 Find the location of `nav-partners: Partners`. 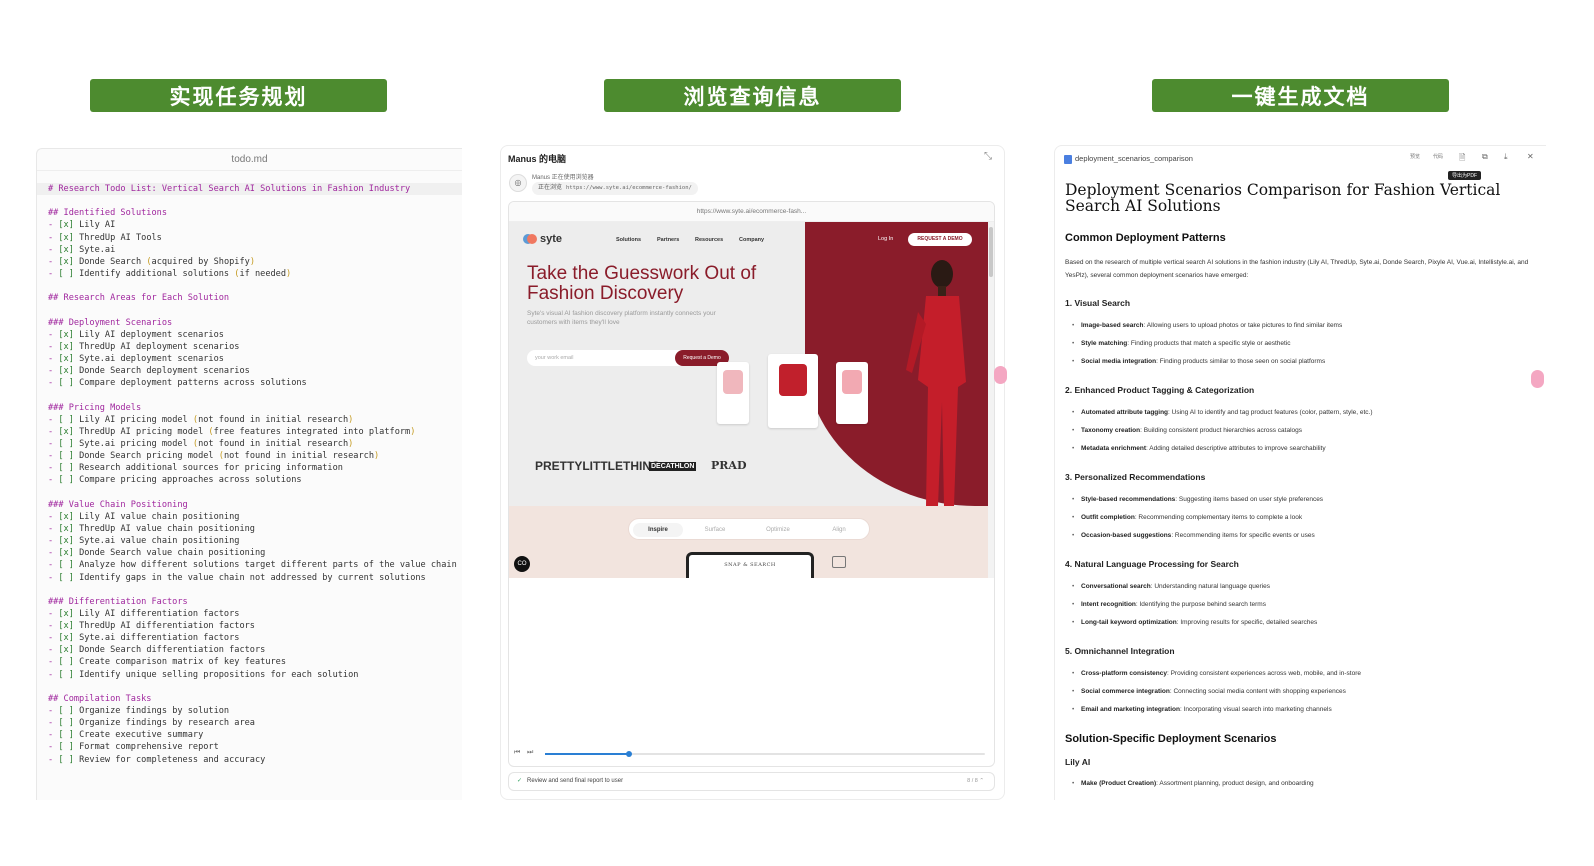

nav-partners: Partners is located at coordinates (668, 240).